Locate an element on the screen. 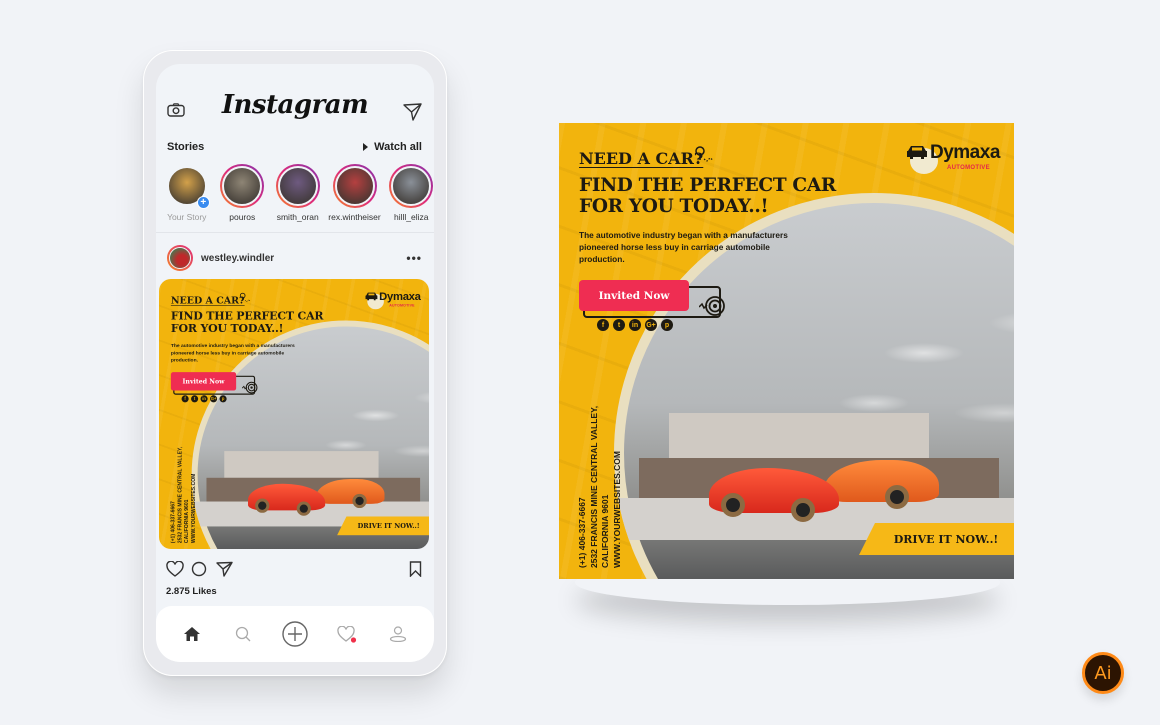 The width and height of the screenshot is (1160, 725). post-actions is located at coordinates (294, 569).